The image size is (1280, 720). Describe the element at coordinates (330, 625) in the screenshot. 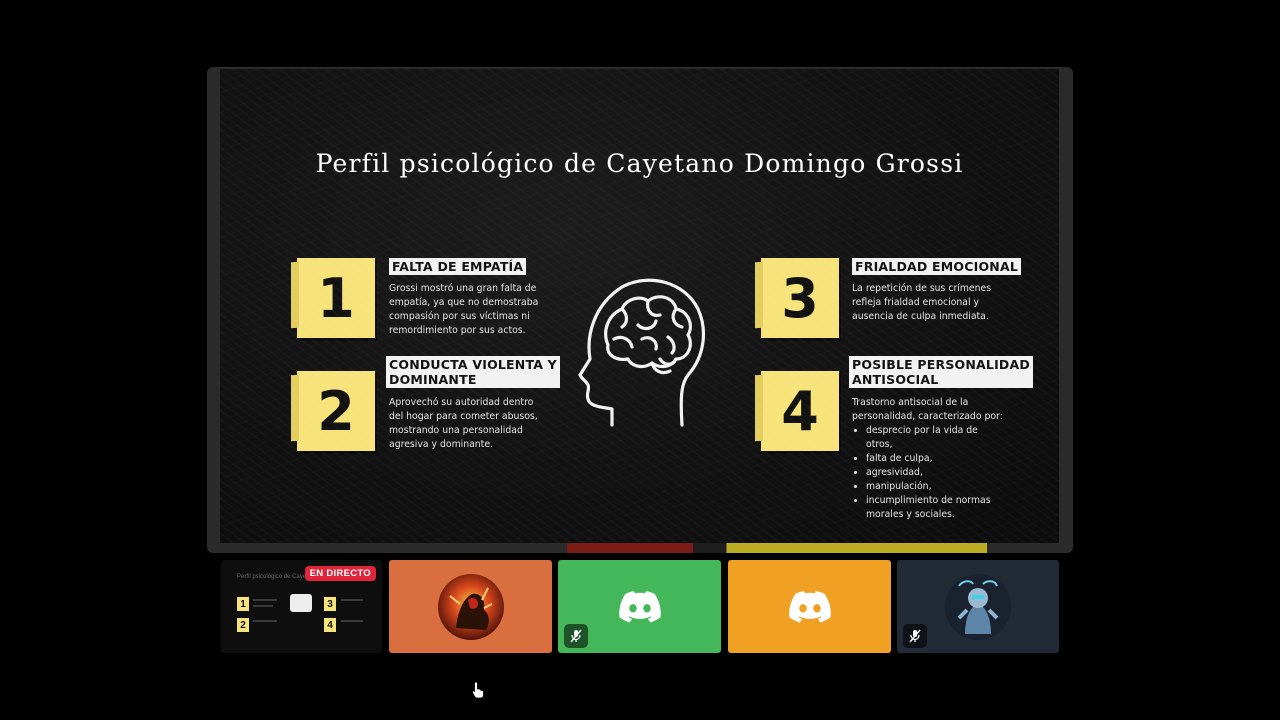

I see `preview-note-4: 4` at that location.